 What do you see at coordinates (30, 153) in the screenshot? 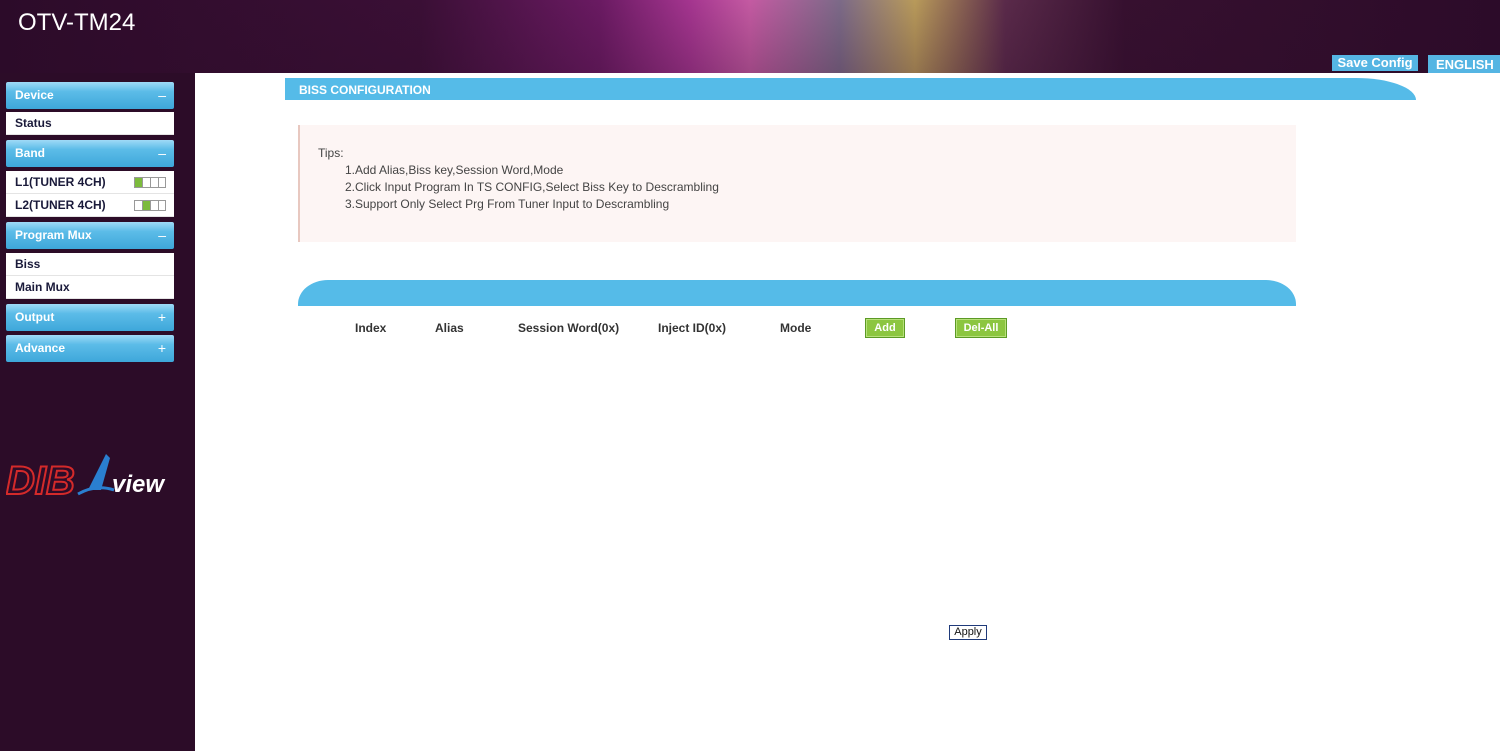
I see `sidebar-section-label: Band` at bounding box center [30, 153].